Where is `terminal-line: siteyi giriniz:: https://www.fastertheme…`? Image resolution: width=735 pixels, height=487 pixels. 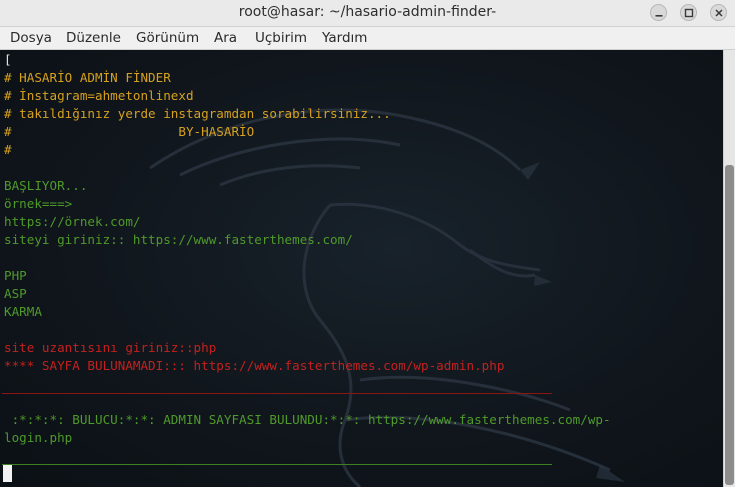 terminal-line: siteyi giriniz:: https://www.fastertheme… is located at coordinates (178, 239).